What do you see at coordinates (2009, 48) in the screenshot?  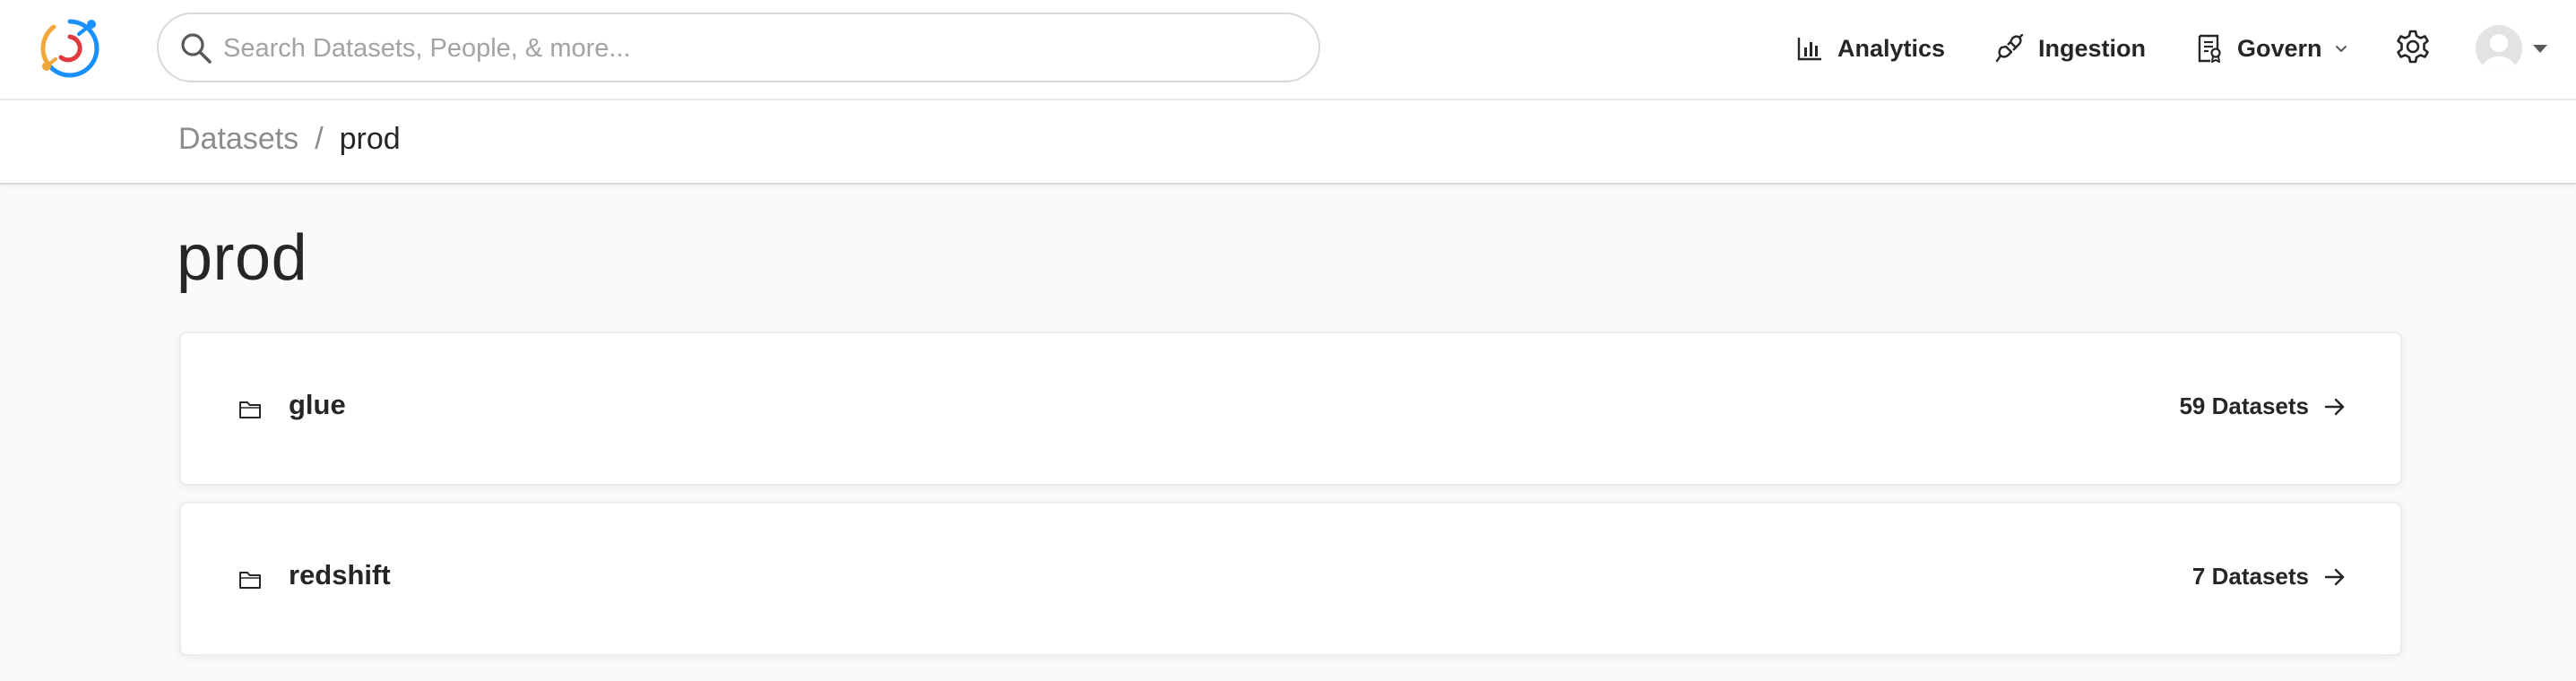 I see `plug-icon` at bounding box center [2009, 48].